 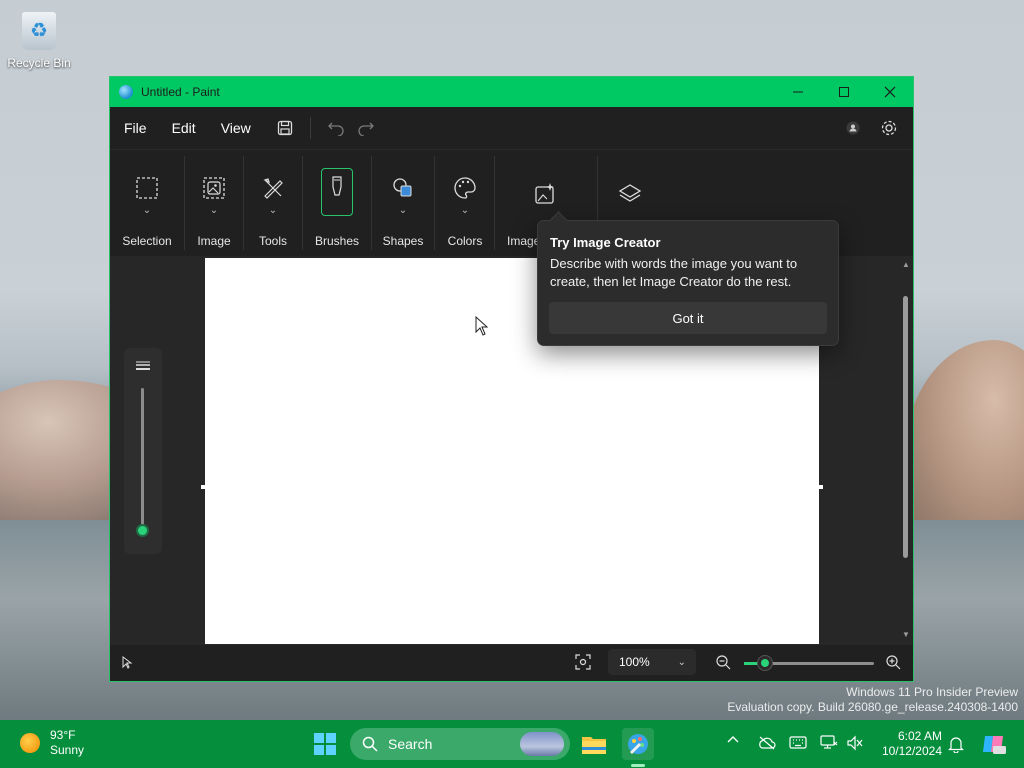 What do you see at coordinates (337, 241) in the screenshot?
I see `ribbon-brushes-label: Brushes` at bounding box center [337, 241].